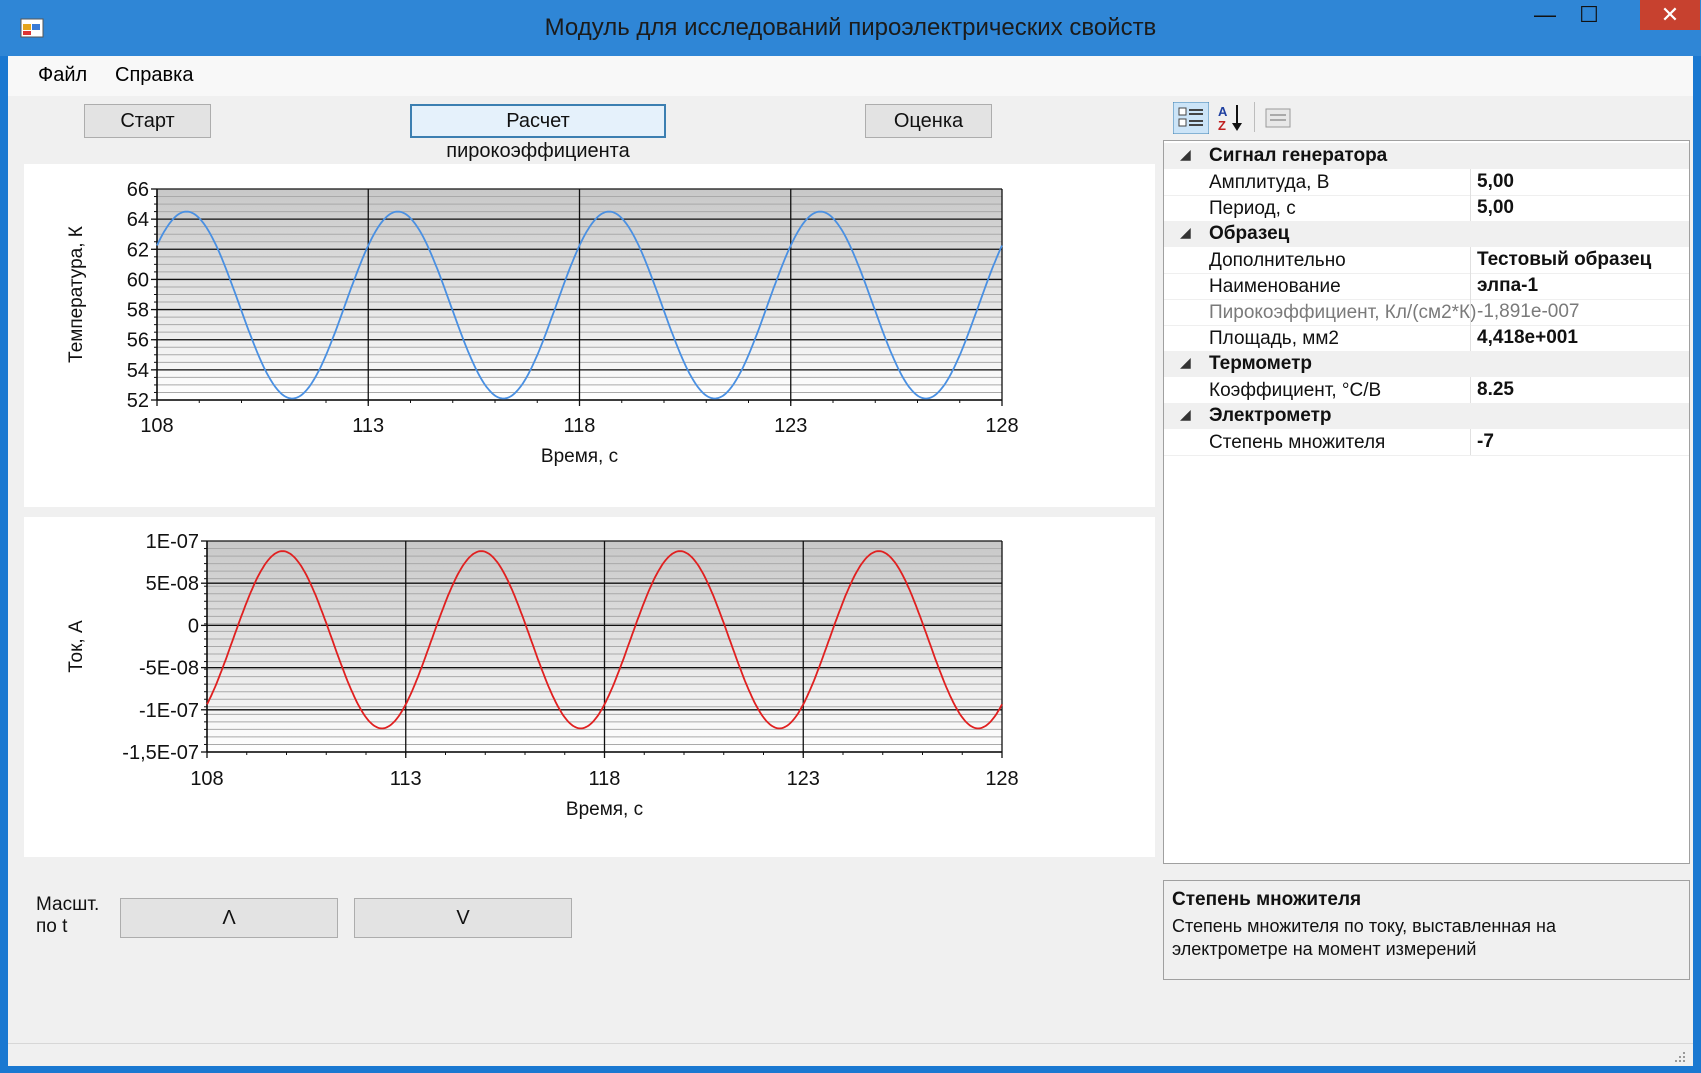  What do you see at coordinates (147, 121) in the screenshot?
I see `start-button: Старт` at bounding box center [147, 121].